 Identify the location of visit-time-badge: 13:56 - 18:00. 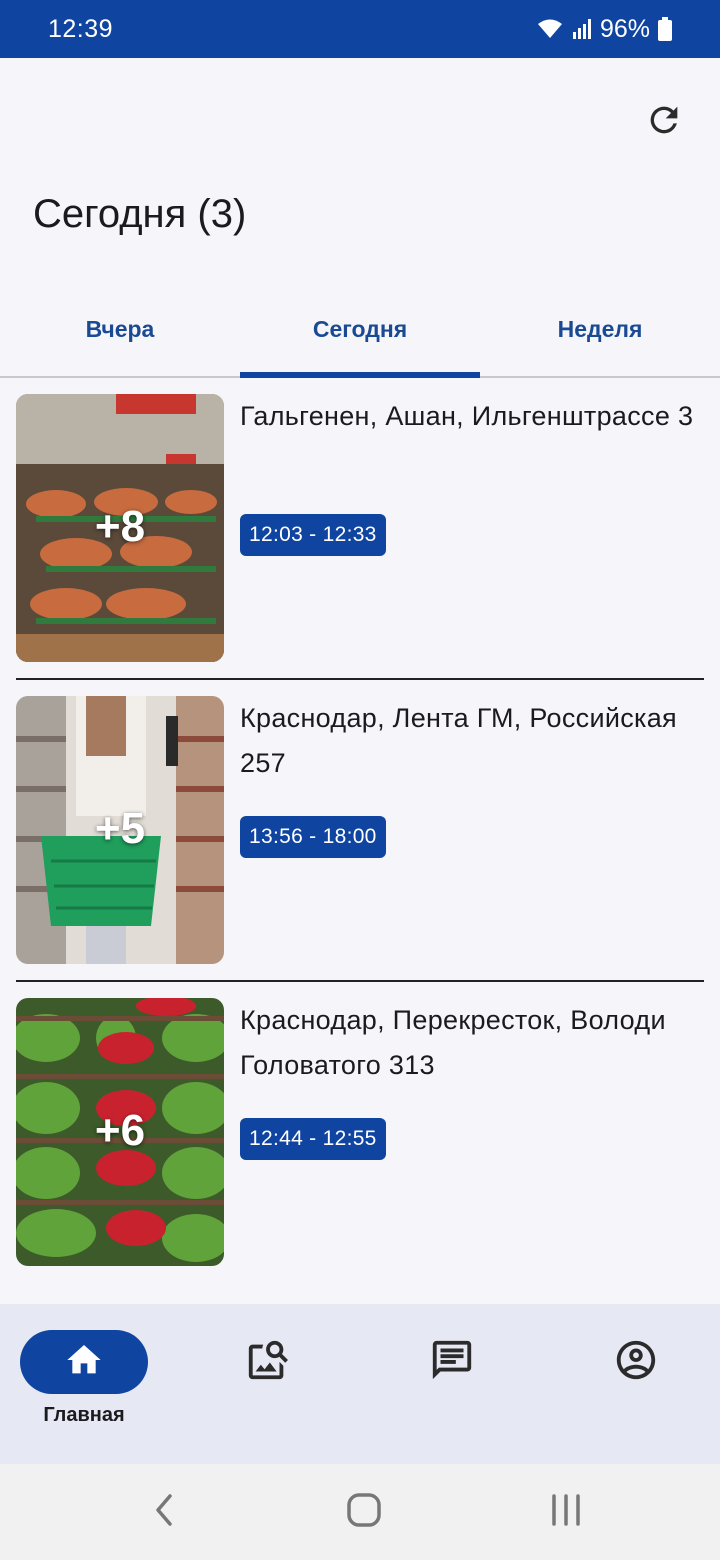
(313, 837).